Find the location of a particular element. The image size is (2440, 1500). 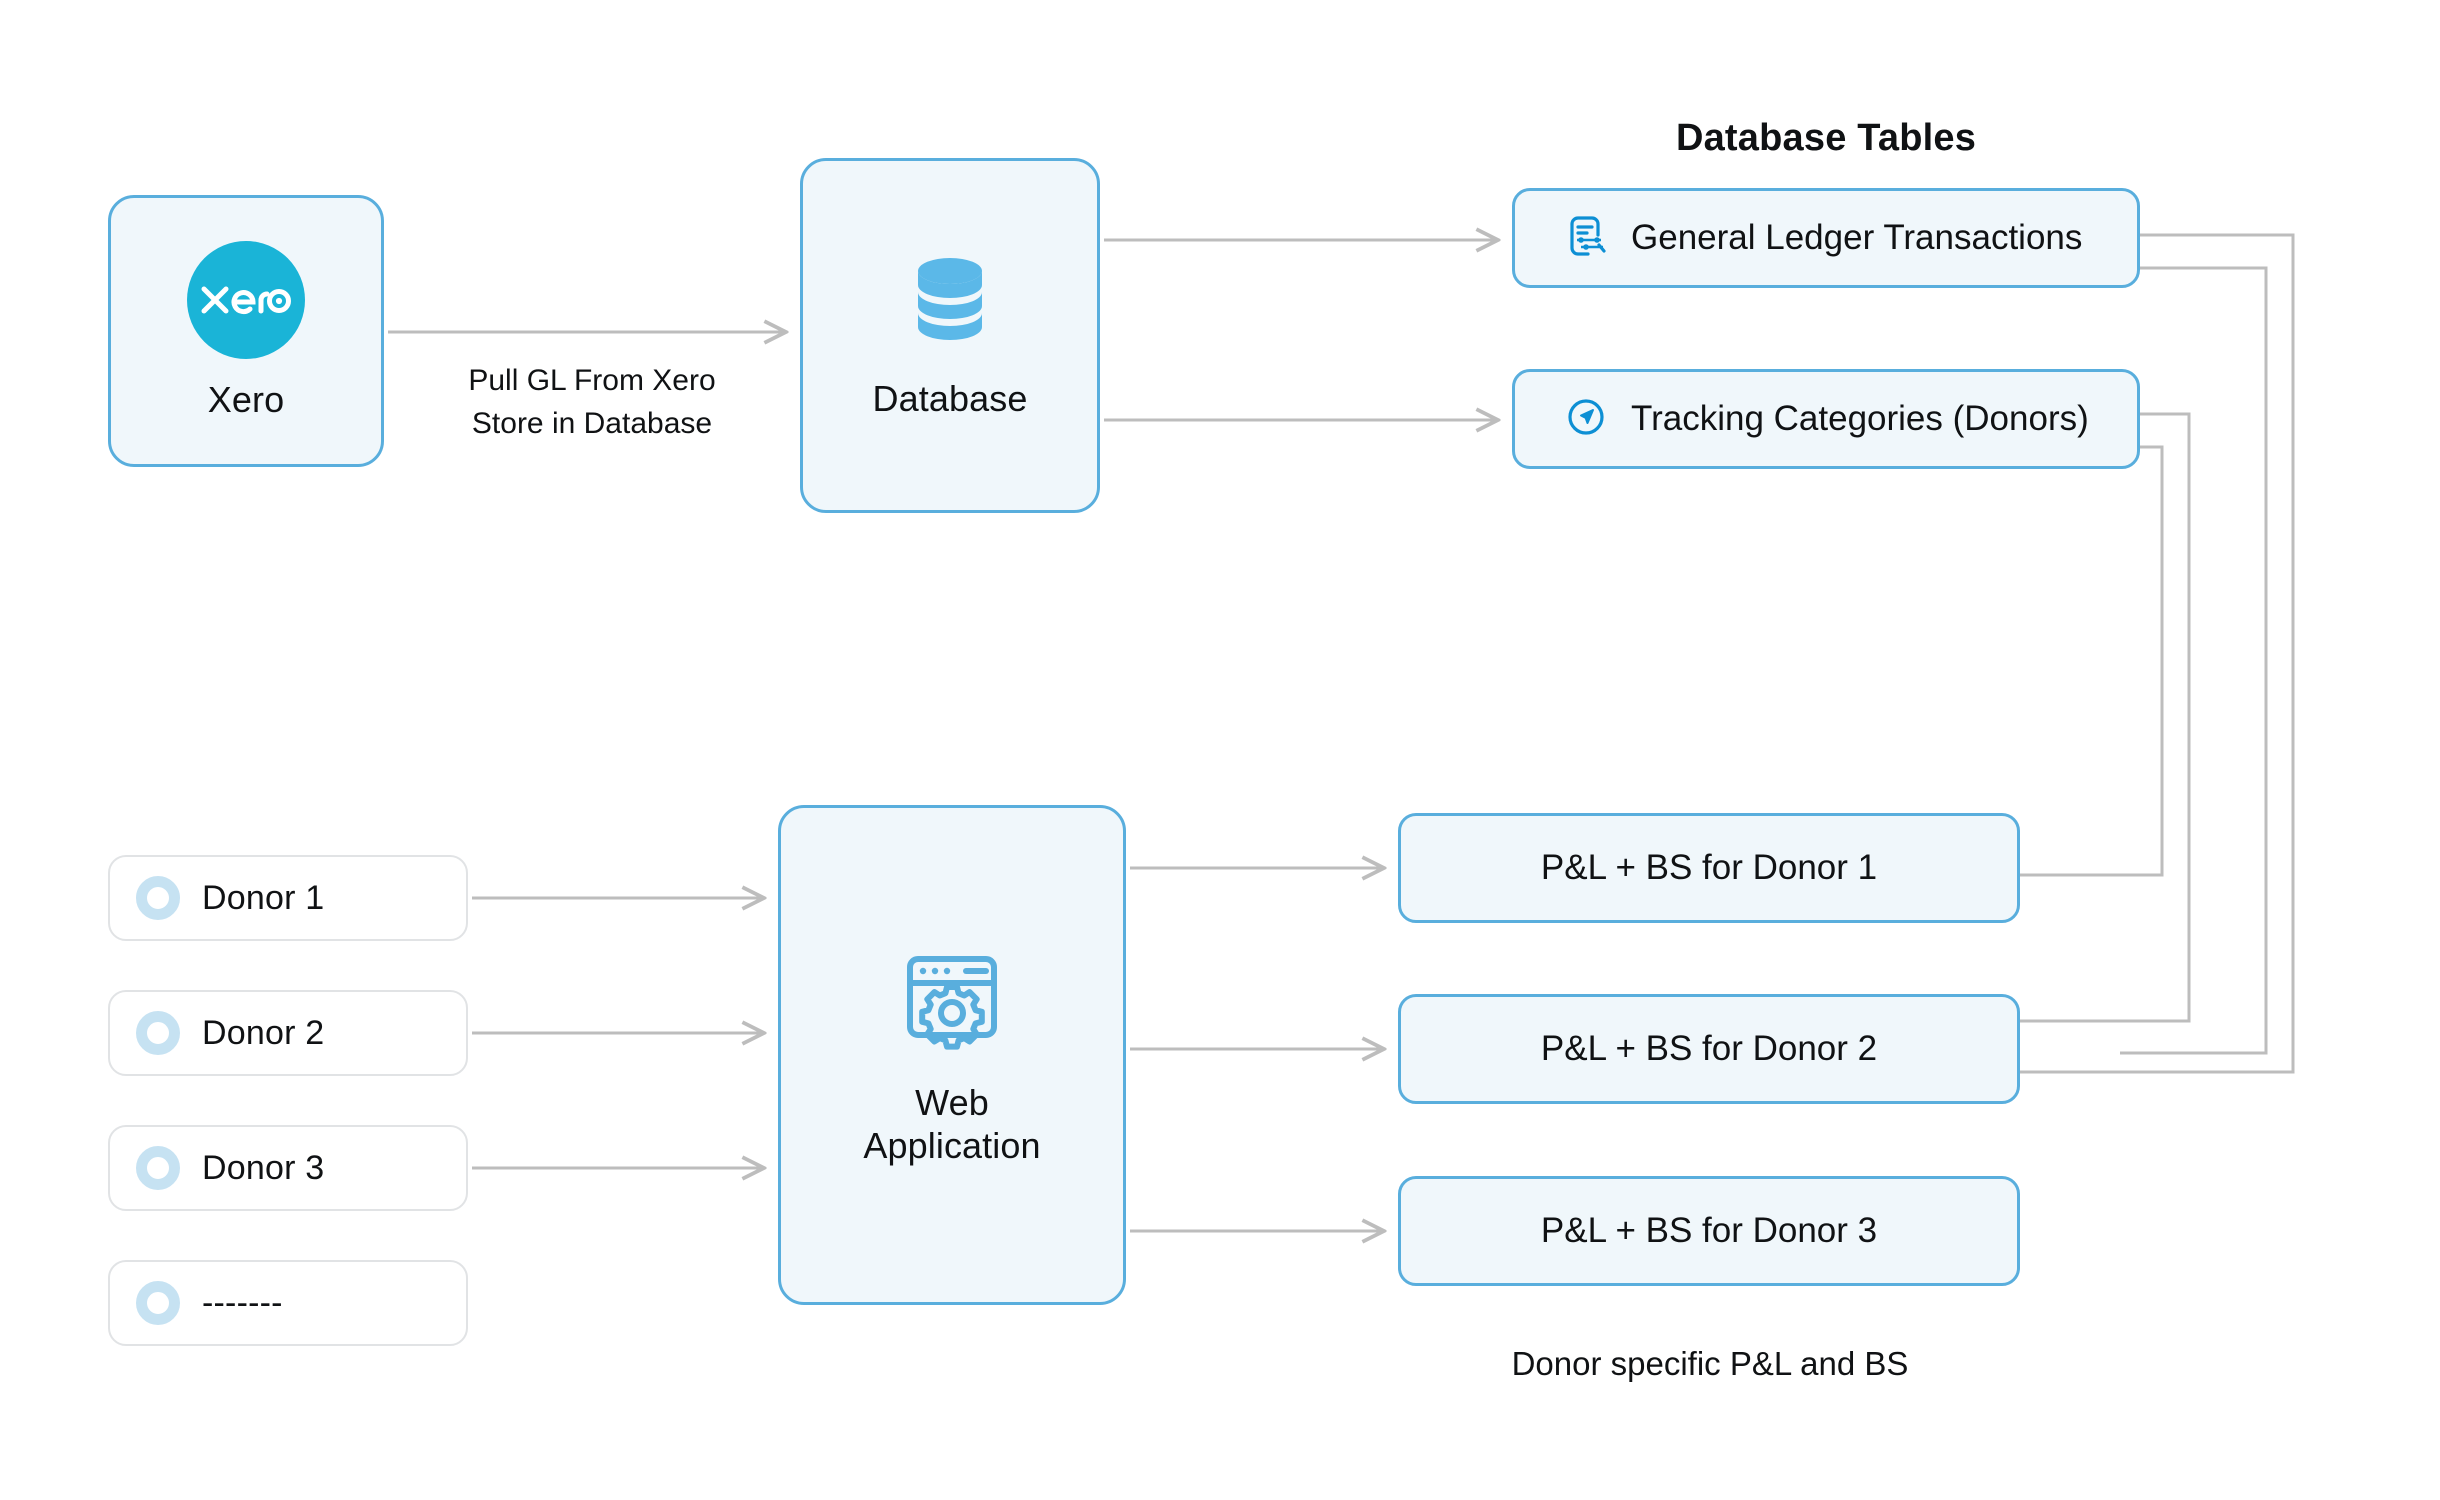

list-item-donor-2: Donor 2 is located at coordinates (288, 1033).